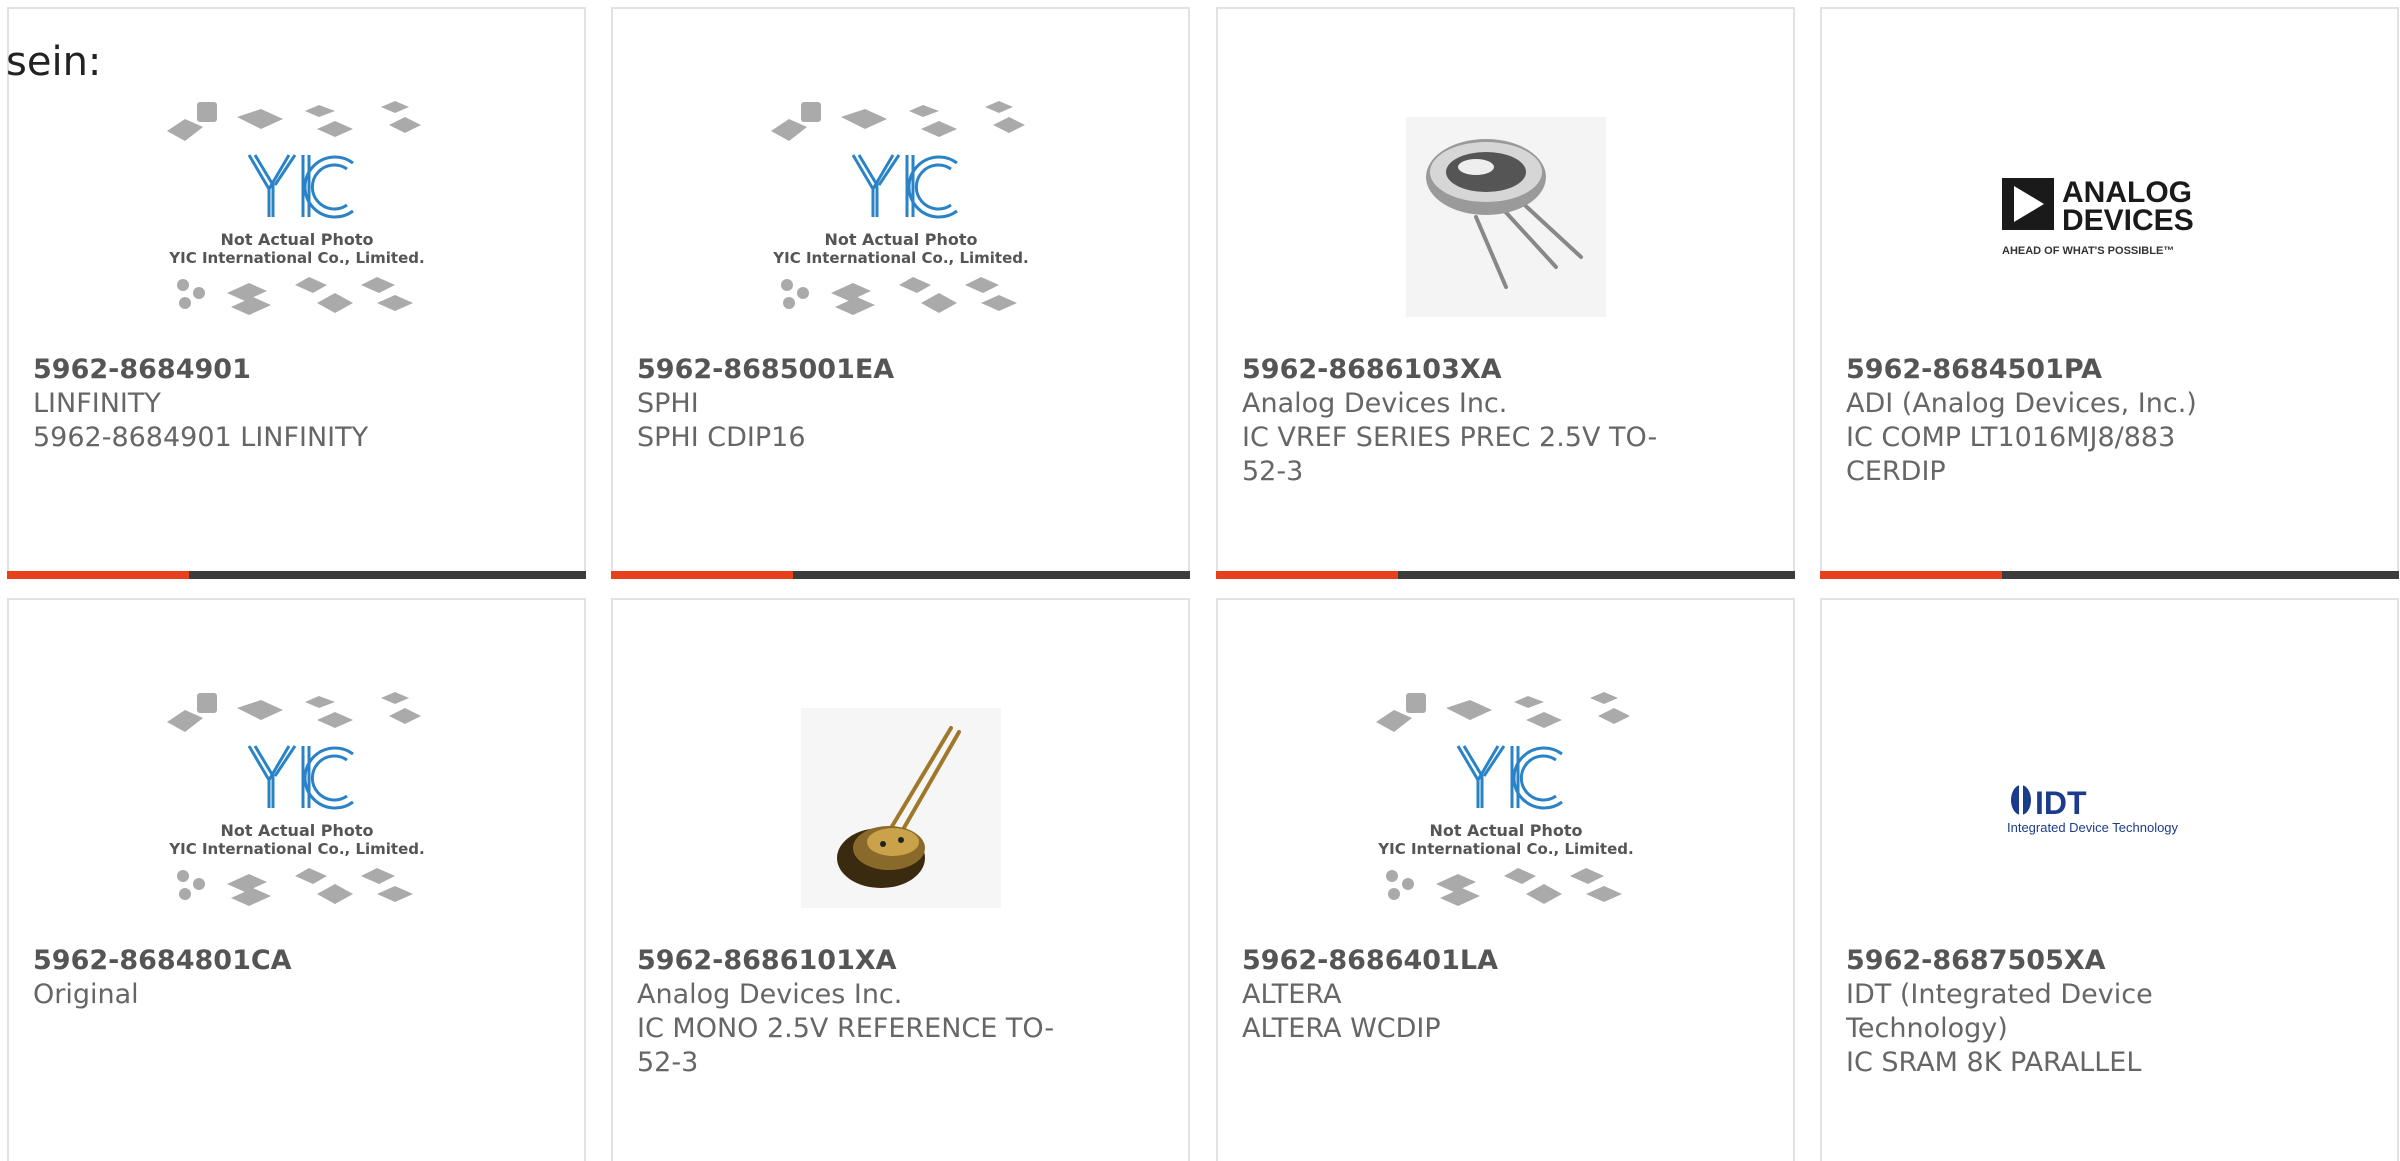 The image size is (2400, 1161). What do you see at coordinates (2088, 251) in the screenshot?
I see `svg-text: AHEAD OF WHAT'S POSSIBLE™` at bounding box center [2088, 251].